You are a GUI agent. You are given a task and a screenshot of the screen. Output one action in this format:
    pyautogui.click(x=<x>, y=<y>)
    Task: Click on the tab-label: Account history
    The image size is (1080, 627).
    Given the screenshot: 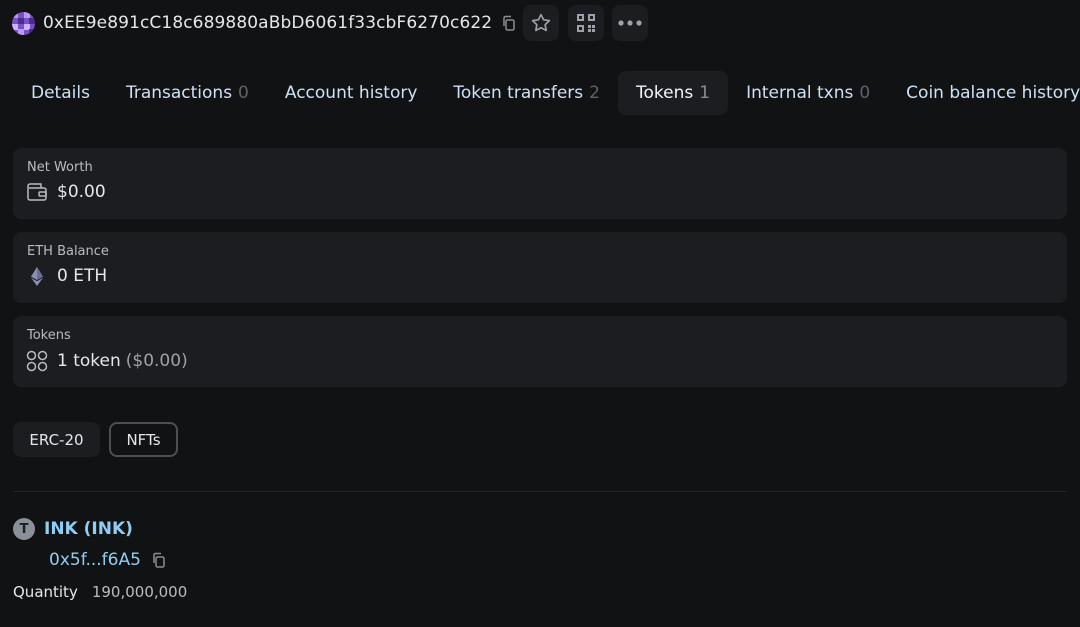 What is the action you would take?
    pyautogui.click(x=351, y=93)
    